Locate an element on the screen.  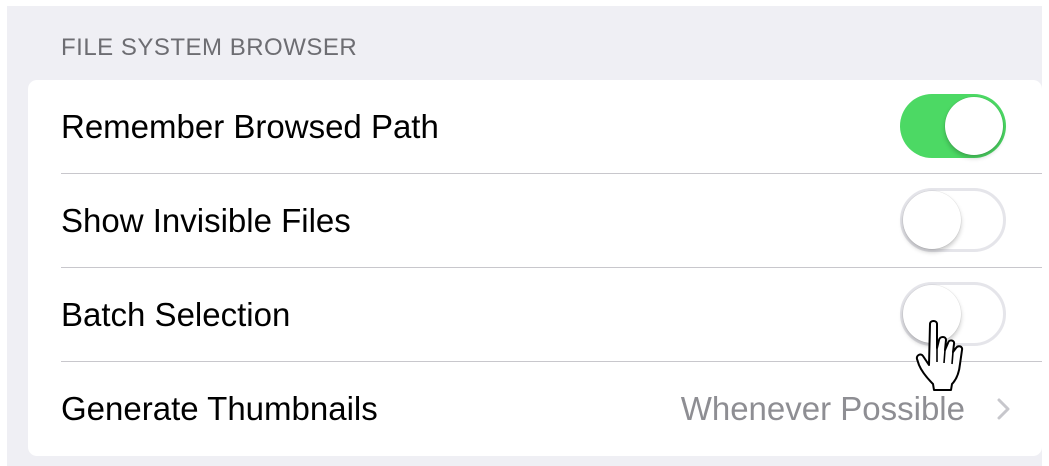
remember-browsed-path-toggle is located at coordinates (953, 126).